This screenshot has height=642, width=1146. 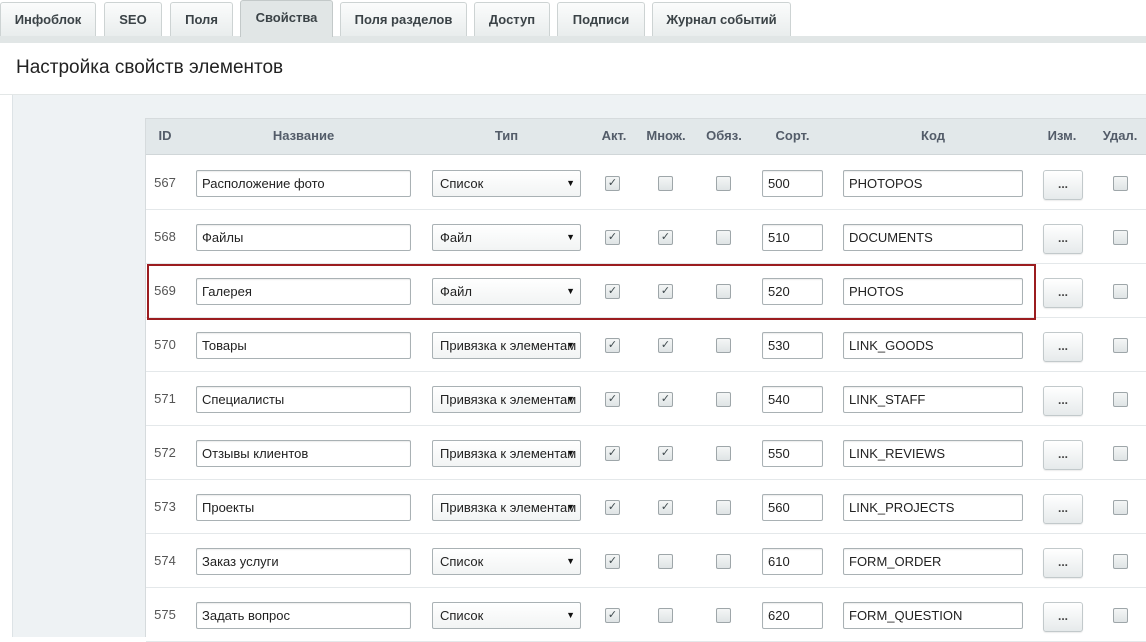 What do you see at coordinates (792, 453) in the screenshot?
I see `sort-input: 550` at bounding box center [792, 453].